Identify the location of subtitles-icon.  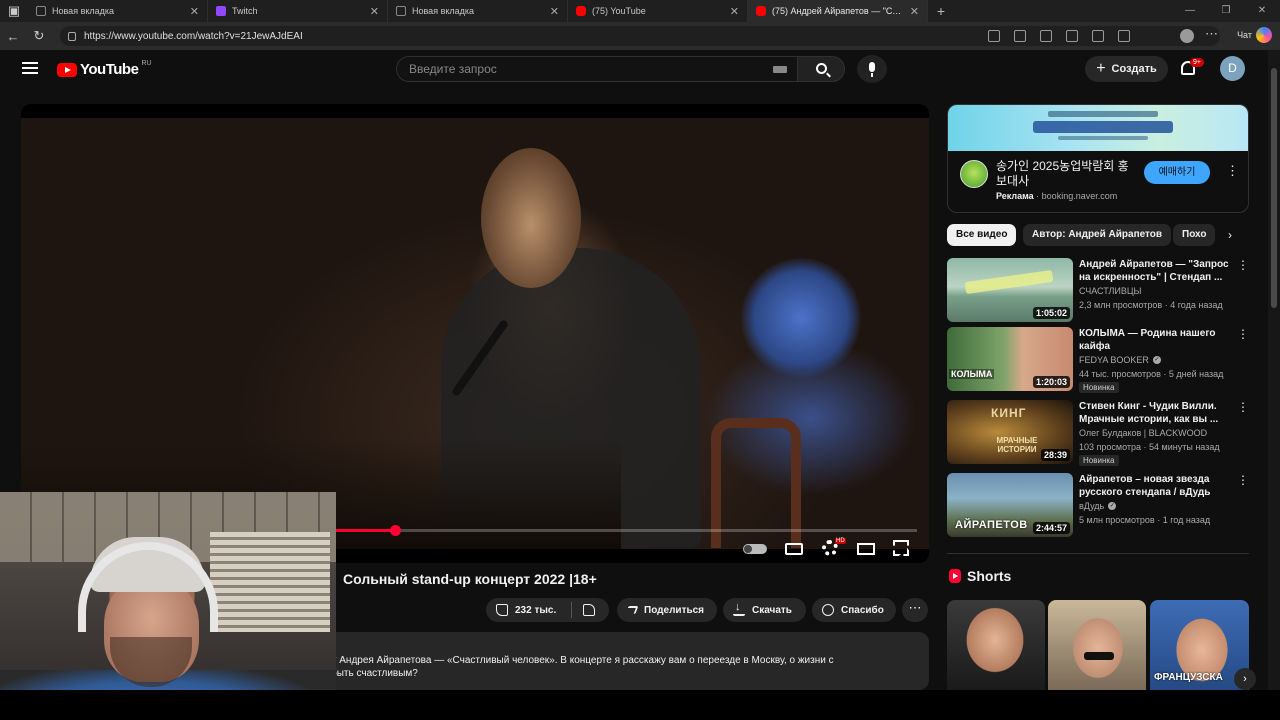
(794, 549).